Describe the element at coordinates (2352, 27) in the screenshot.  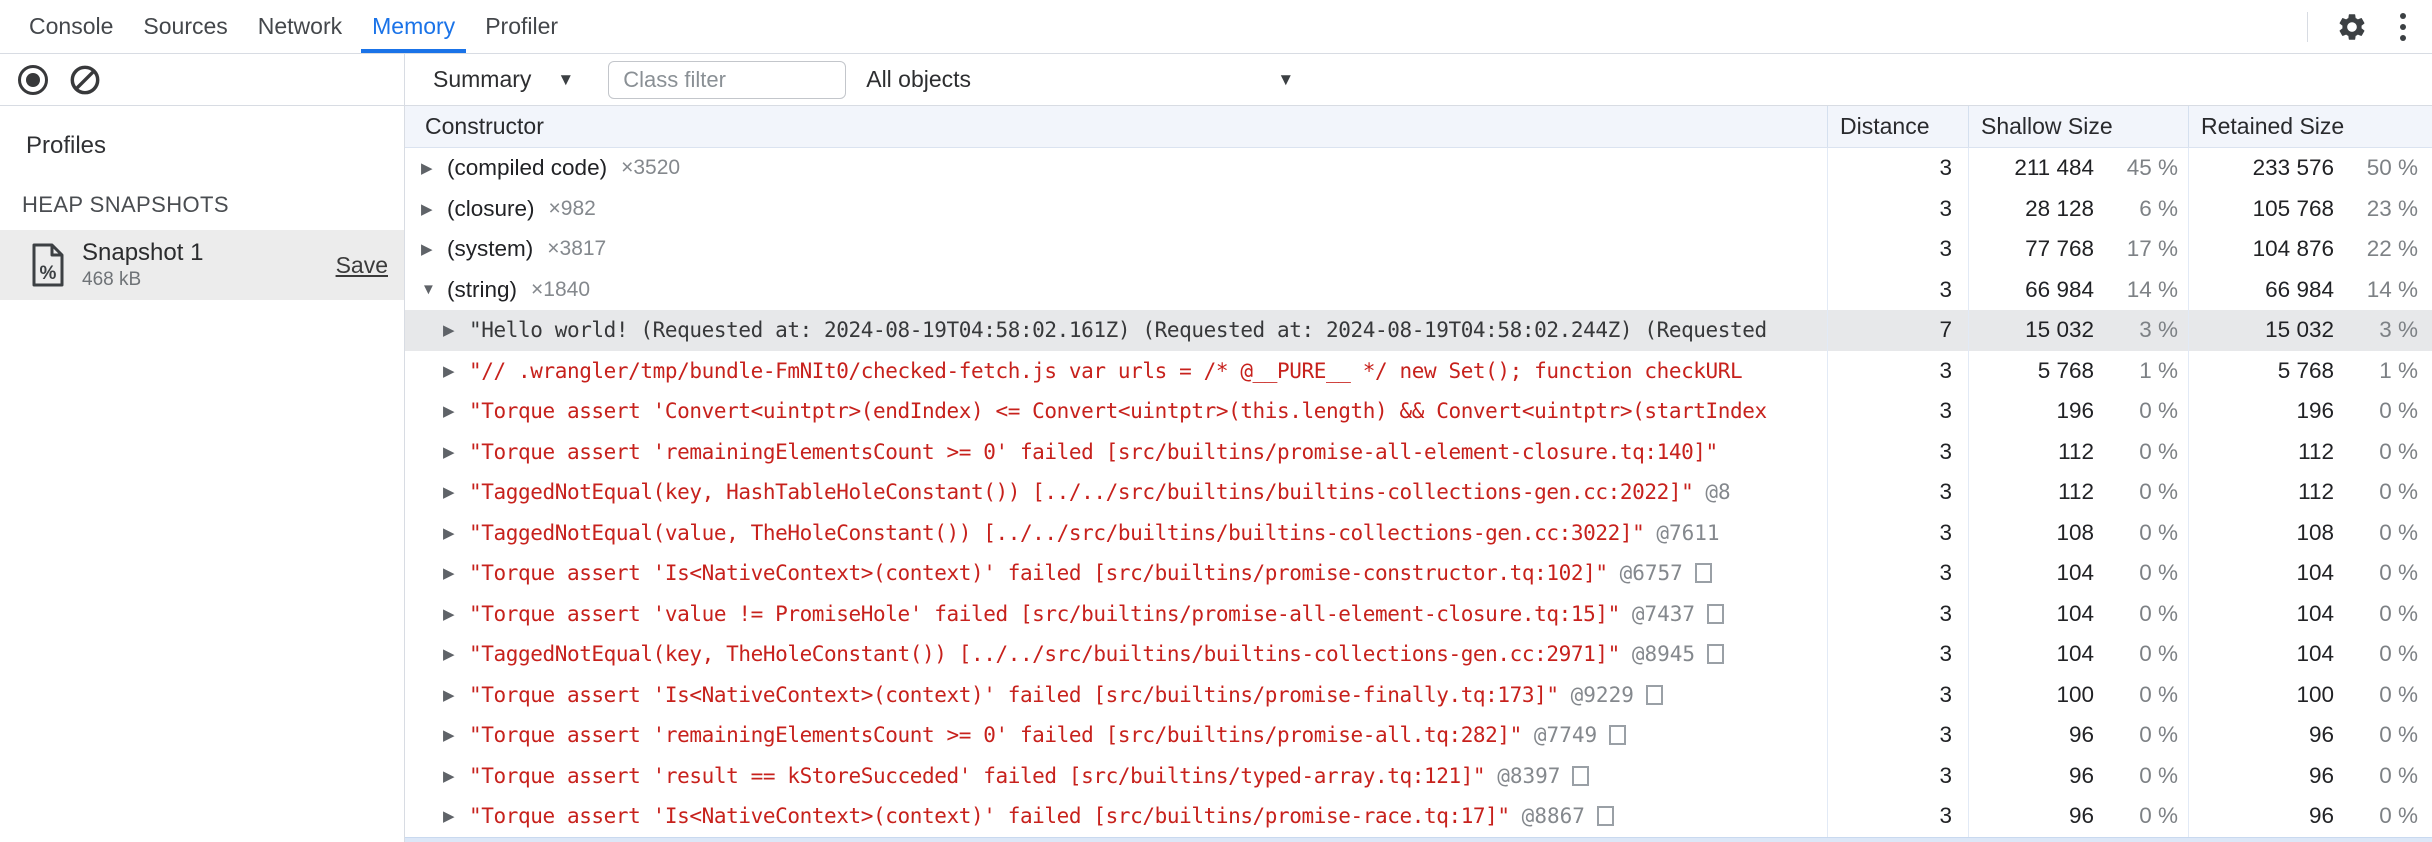
I see `settings-gear-icon` at that location.